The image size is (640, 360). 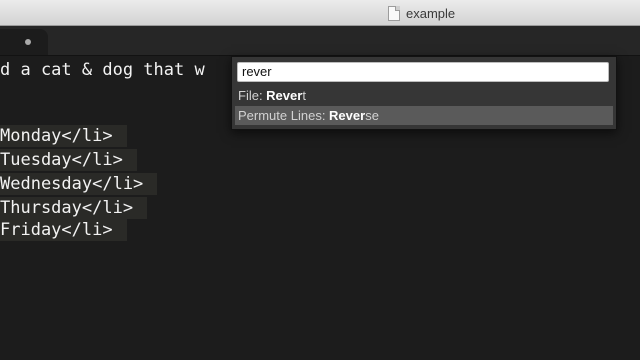 I want to click on window-title: example, so click(x=431, y=13).